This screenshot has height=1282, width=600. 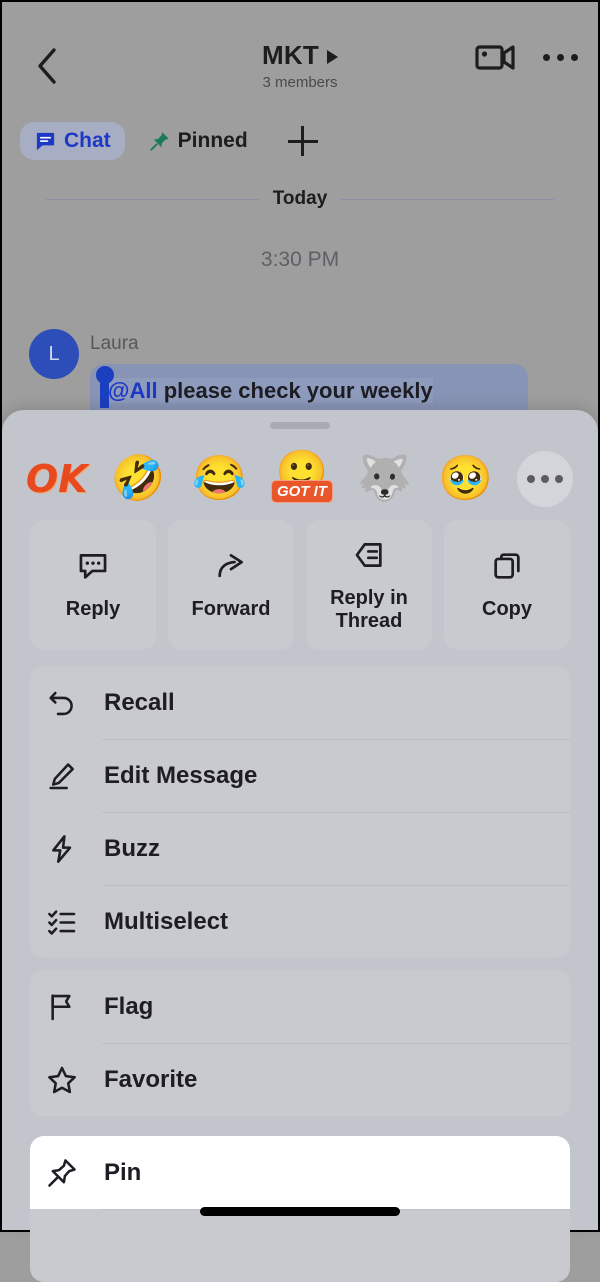 What do you see at coordinates (129, 1006) in the screenshot?
I see `menu-item-label: Flag` at bounding box center [129, 1006].